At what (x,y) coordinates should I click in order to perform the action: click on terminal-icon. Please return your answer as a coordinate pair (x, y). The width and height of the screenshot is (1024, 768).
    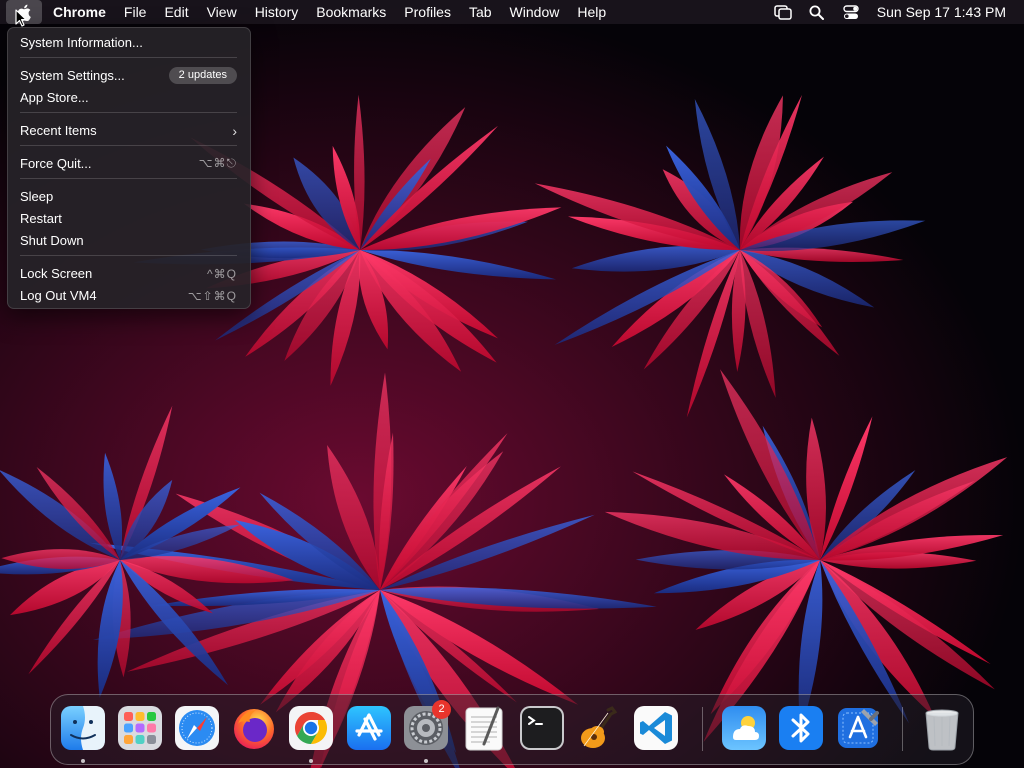
    Looking at the image, I should click on (542, 728).